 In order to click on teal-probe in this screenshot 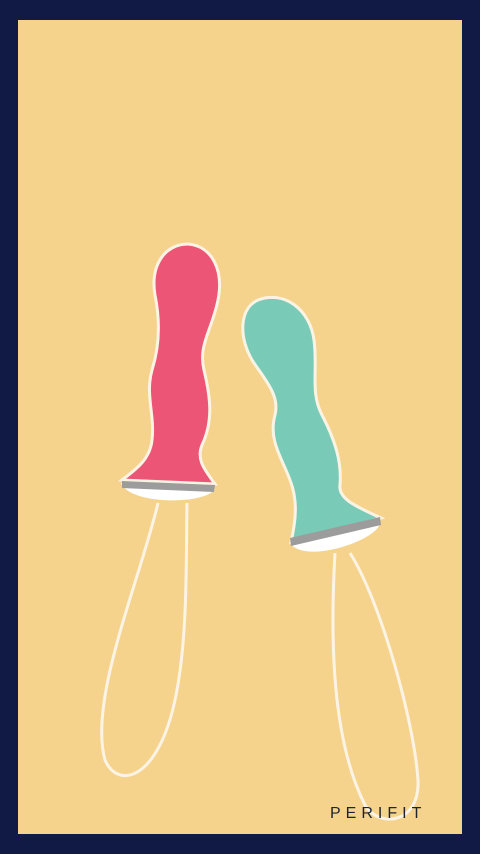, I will do `click(313, 423)`.